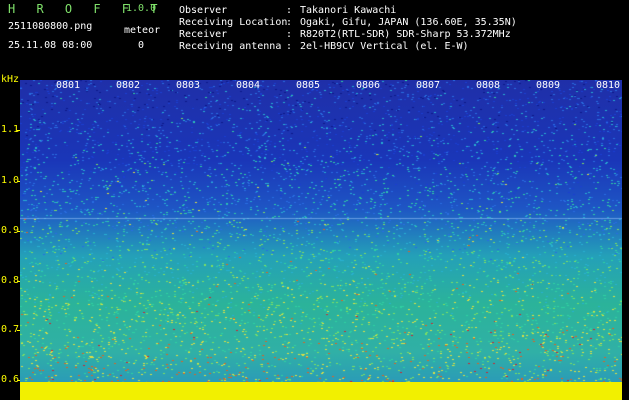  Describe the element at coordinates (608, 85) in the screenshot. I see `x-tick-label: 0810` at that location.